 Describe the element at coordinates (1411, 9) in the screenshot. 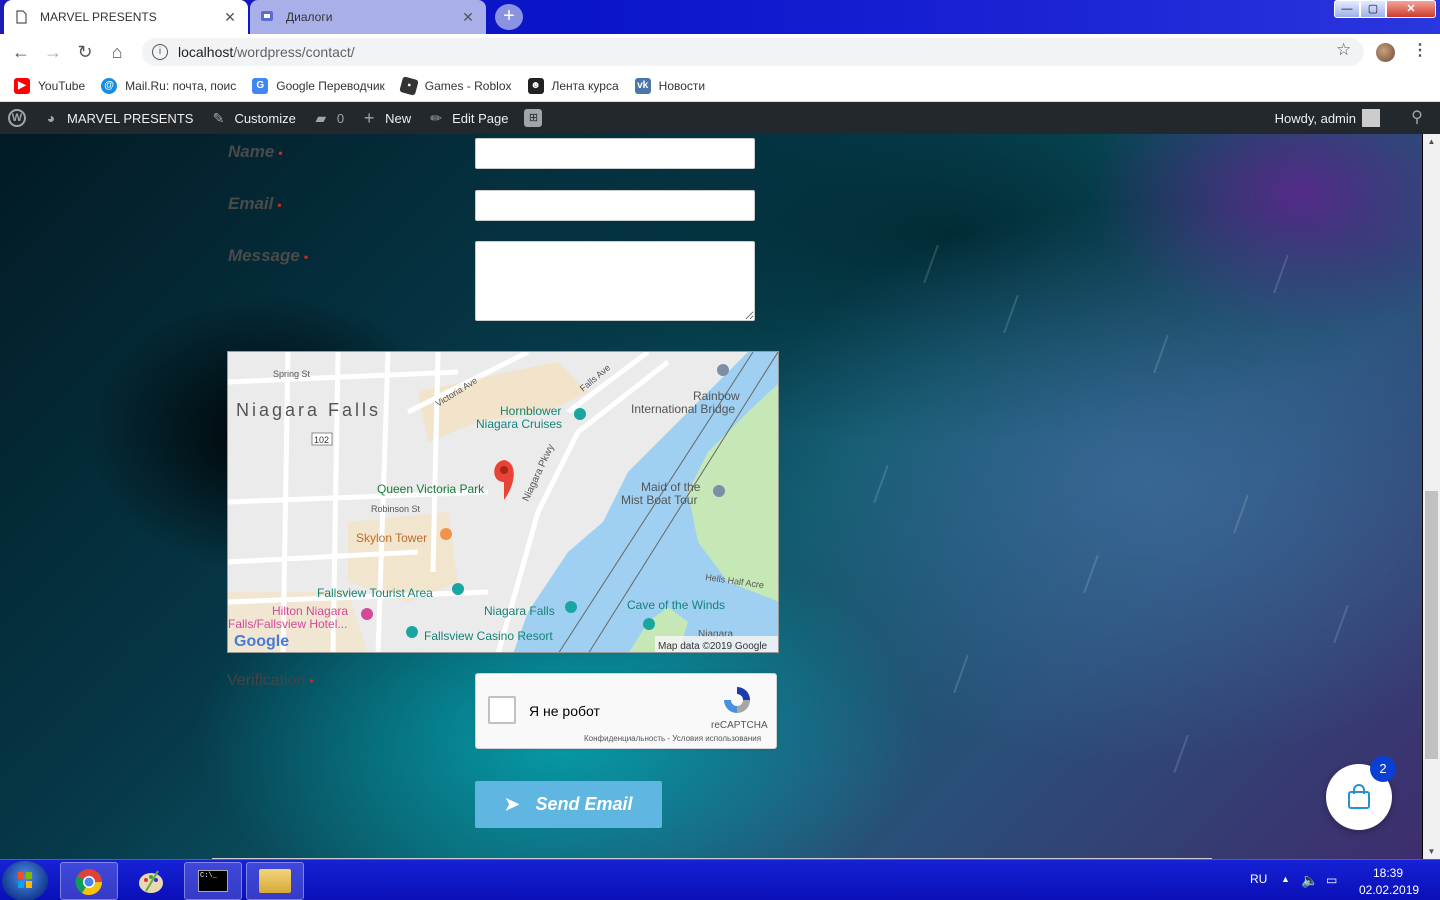

I see `close-window-button: ✕` at that location.